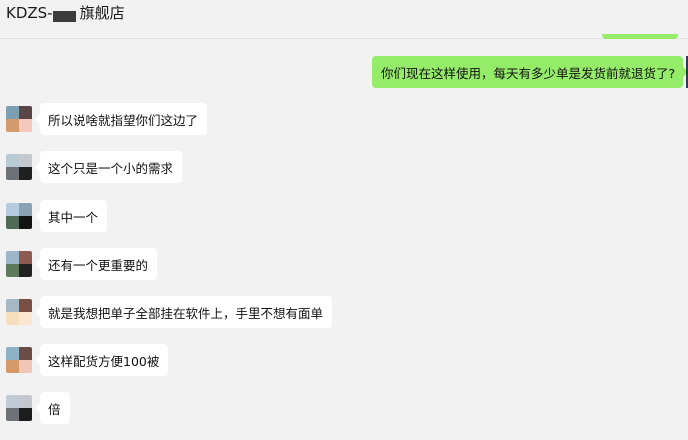 This screenshot has height=440, width=688. I want to click on received-message-bubble: 倍, so click(52, 408).